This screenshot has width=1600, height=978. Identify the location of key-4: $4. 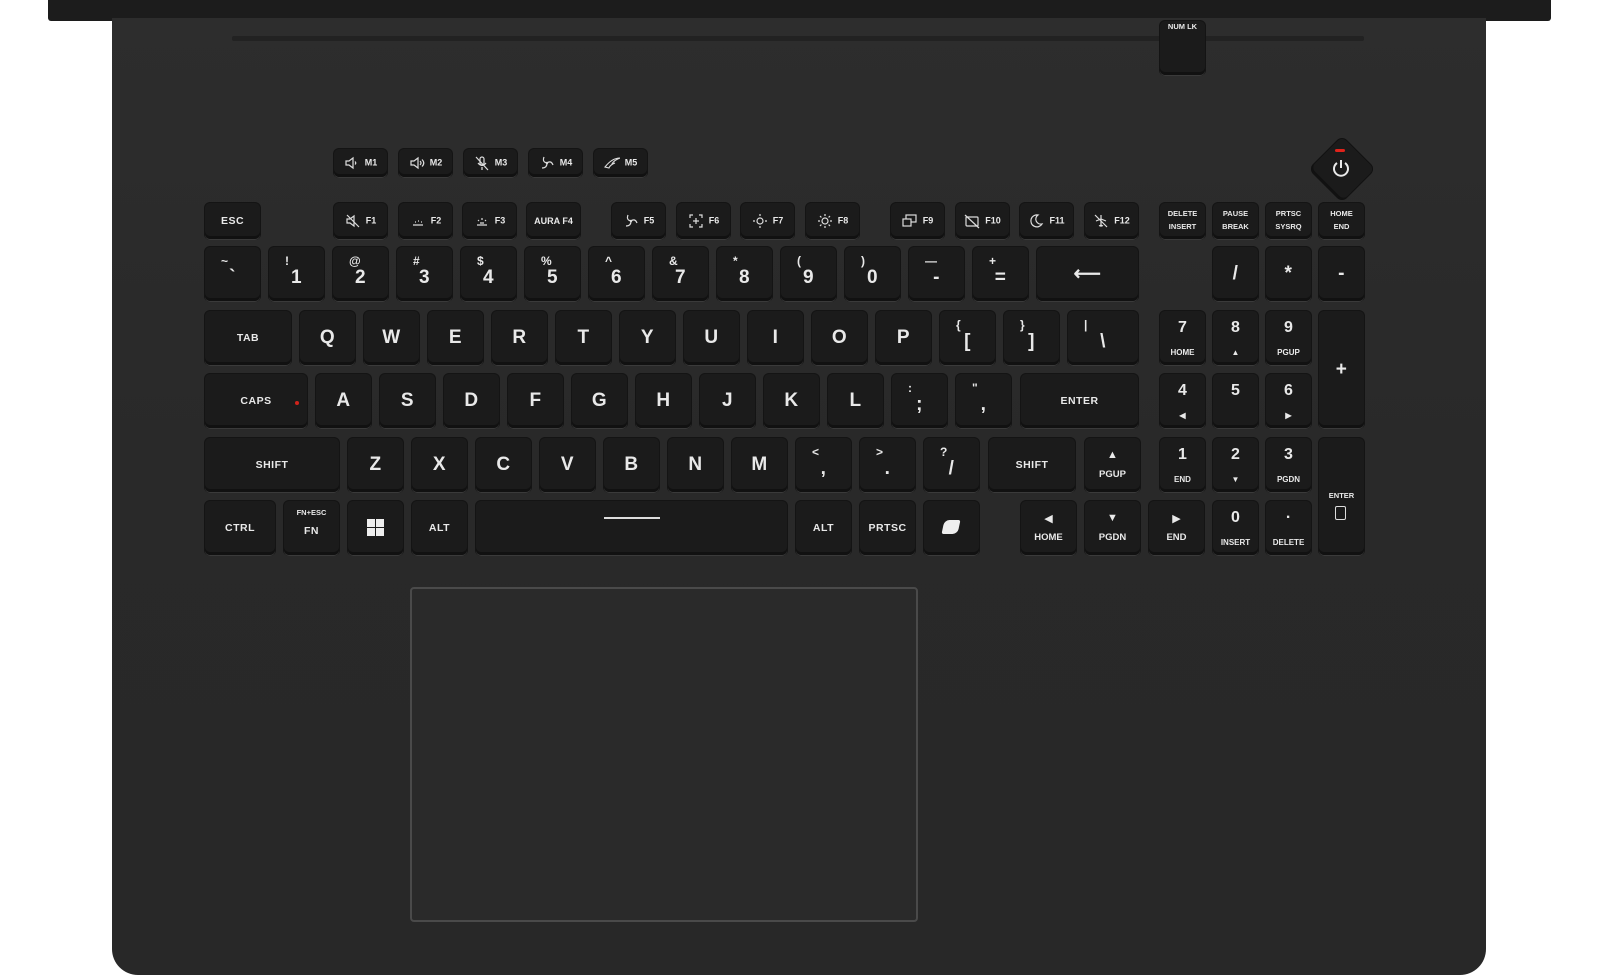
(488, 274).